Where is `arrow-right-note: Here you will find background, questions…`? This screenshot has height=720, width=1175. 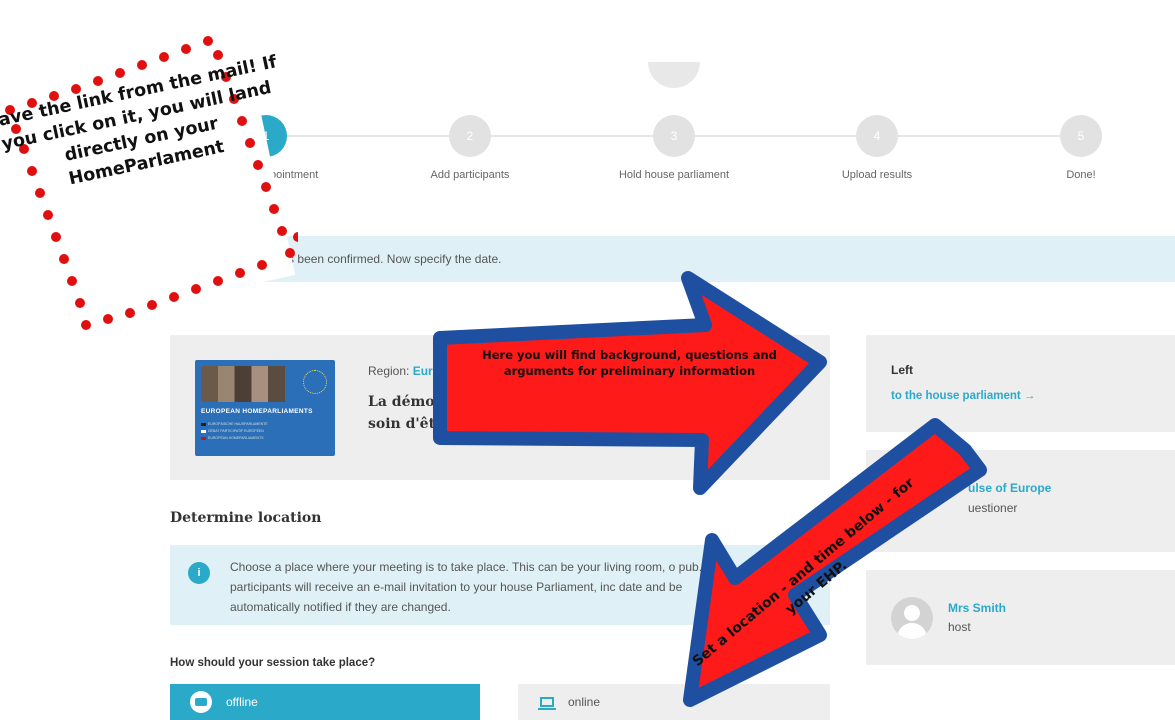
arrow-right-note: Here you will find background, questions… is located at coordinates (629, 363).